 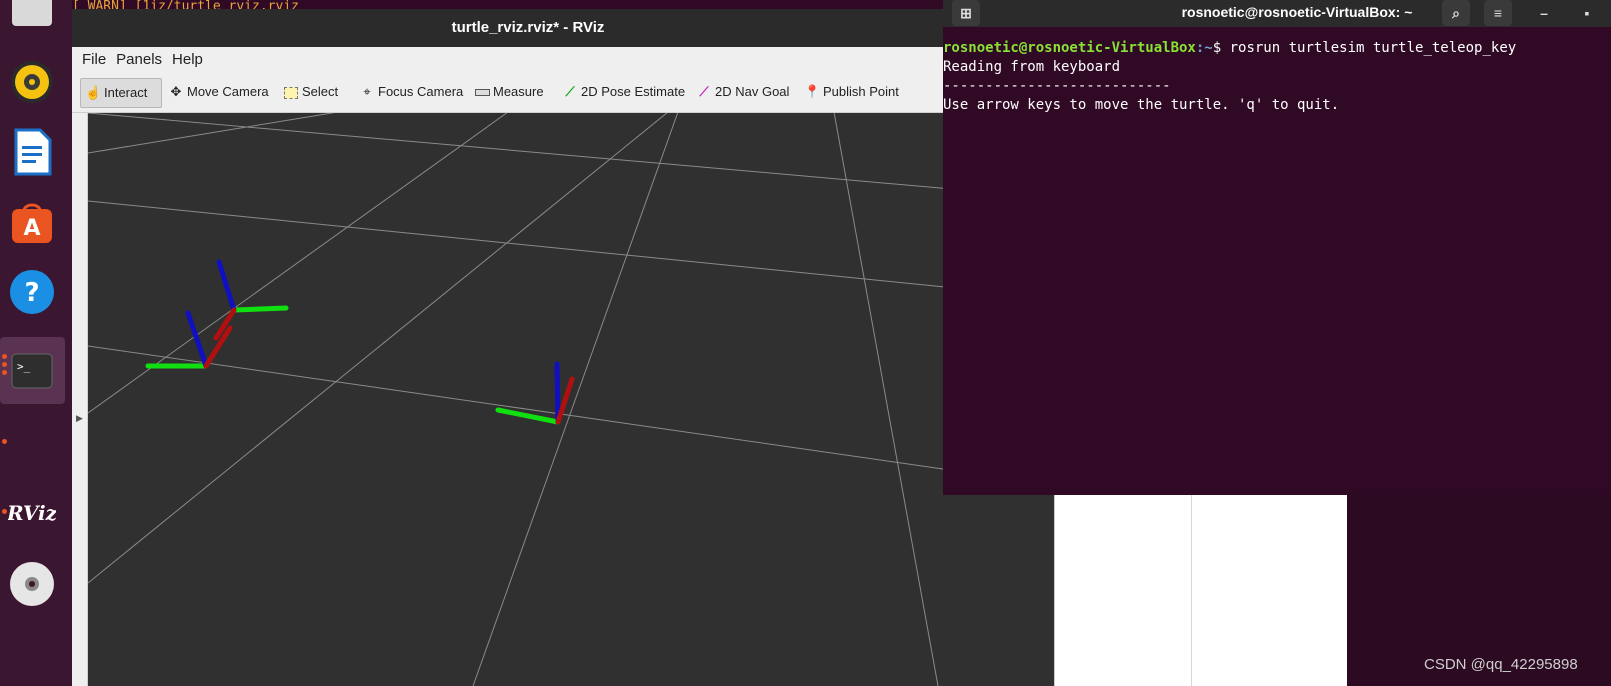 I want to click on focus-camera-icon: ⌖, so click(x=367, y=91).